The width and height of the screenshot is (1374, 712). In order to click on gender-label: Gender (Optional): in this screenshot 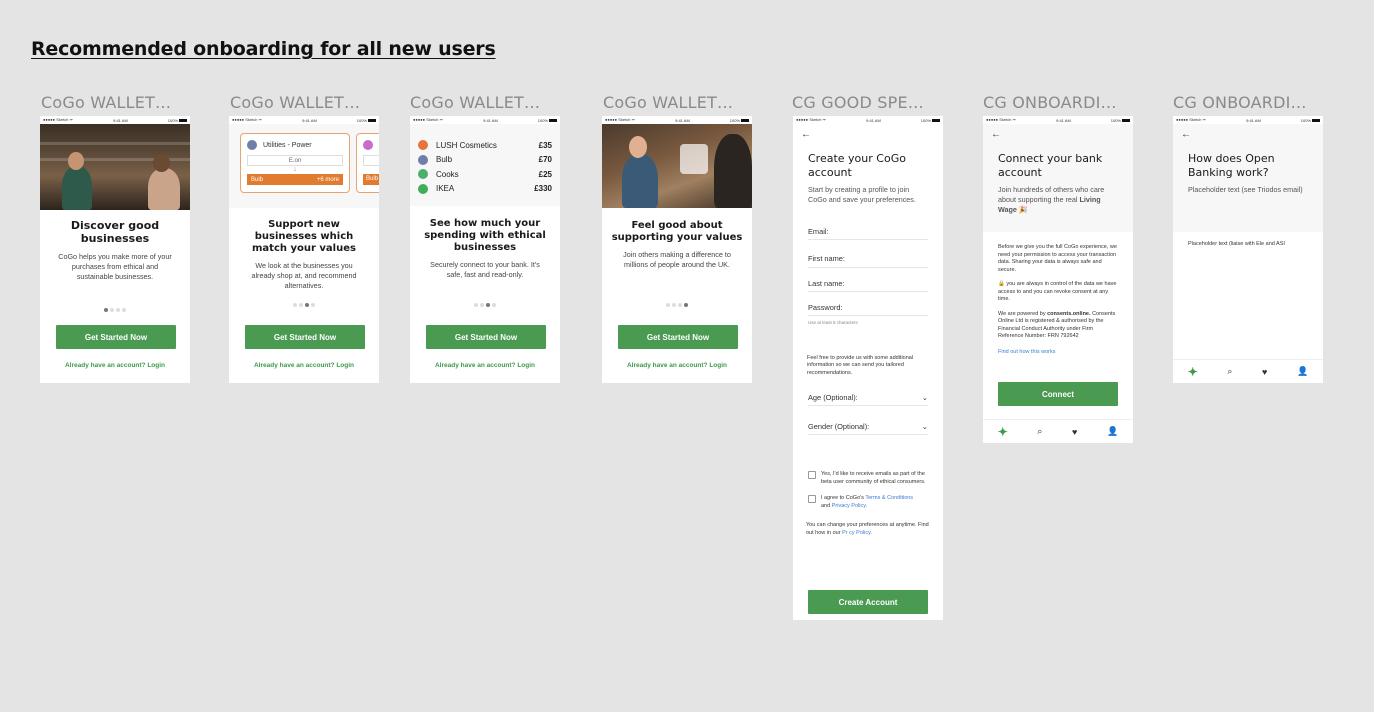, I will do `click(839, 426)`.